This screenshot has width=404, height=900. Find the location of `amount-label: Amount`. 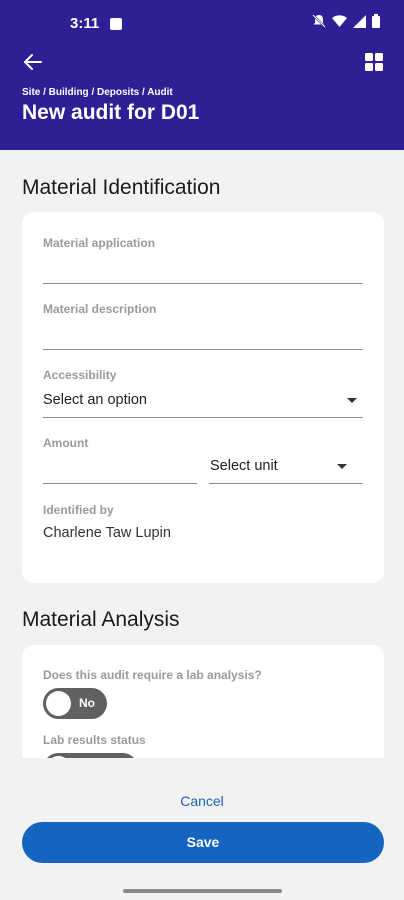

amount-label: Amount is located at coordinates (66, 443).